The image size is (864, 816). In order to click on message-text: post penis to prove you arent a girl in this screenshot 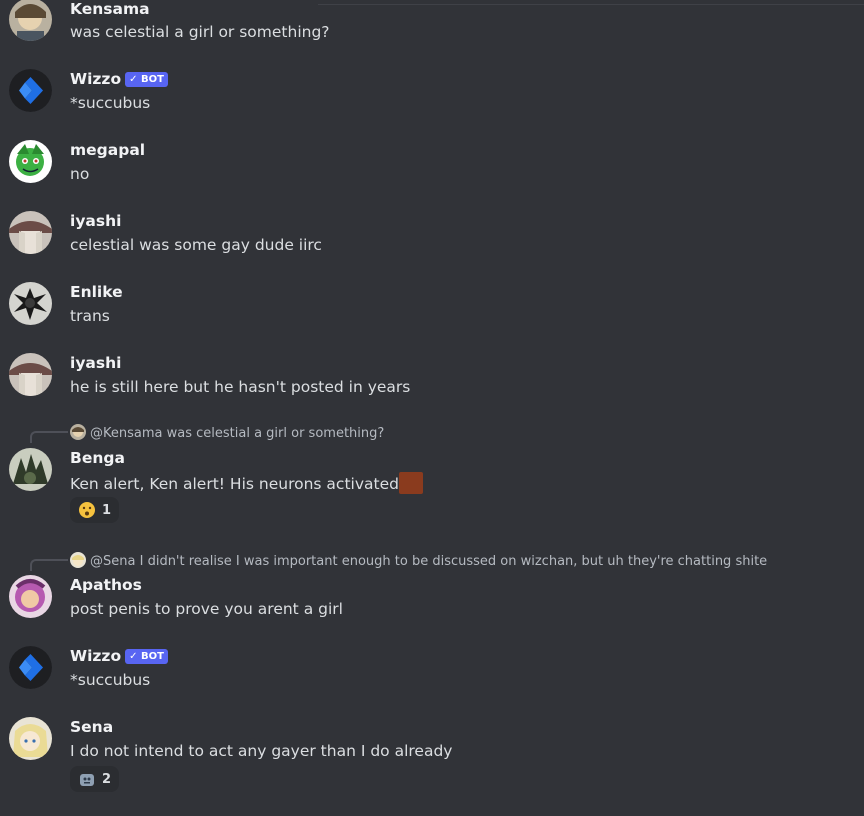, I will do `click(206, 609)`.